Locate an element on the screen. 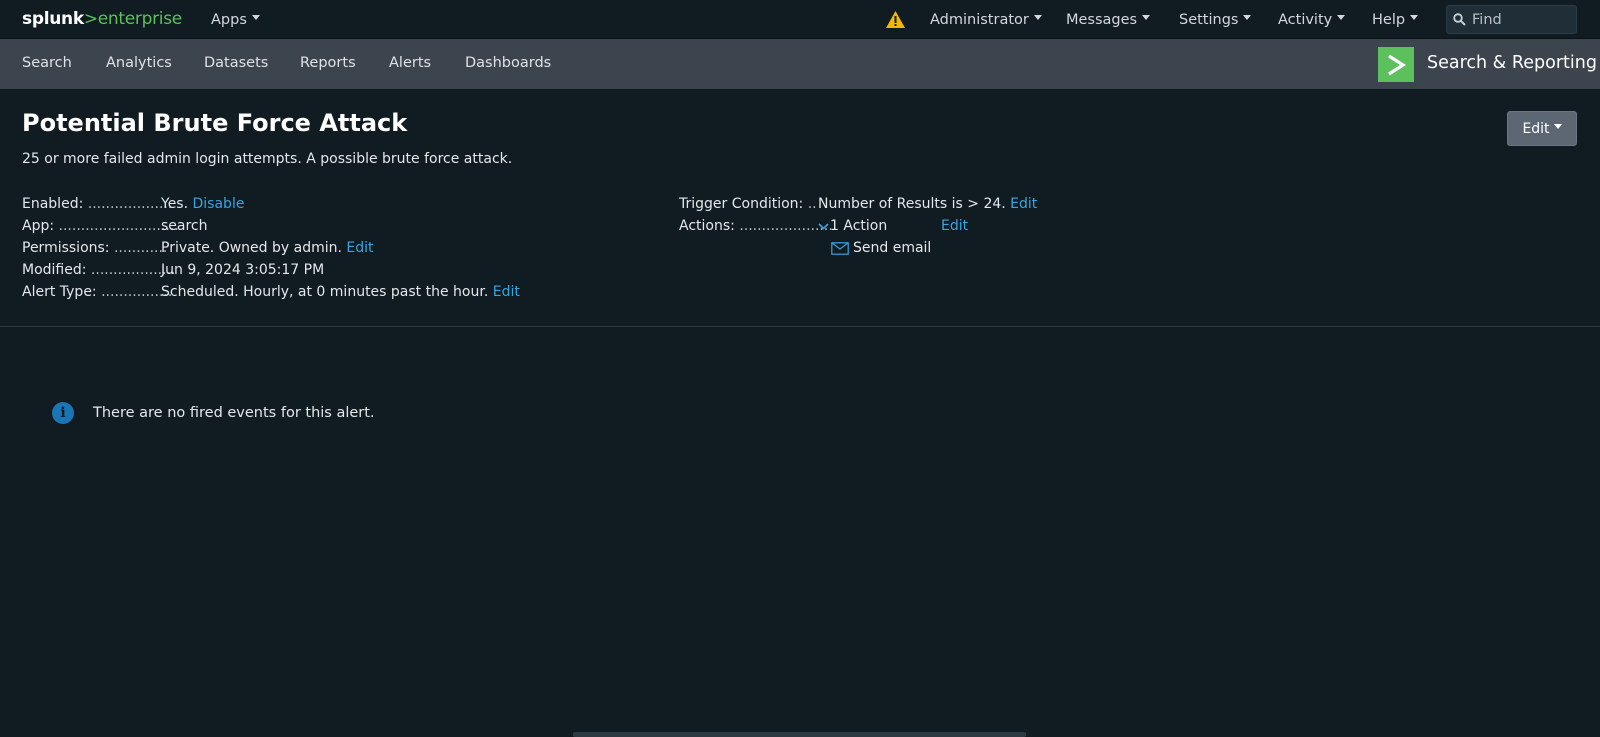 The height and width of the screenshot is (737, 1600). apps-menu: Apps is located at coordinates (235, 19).